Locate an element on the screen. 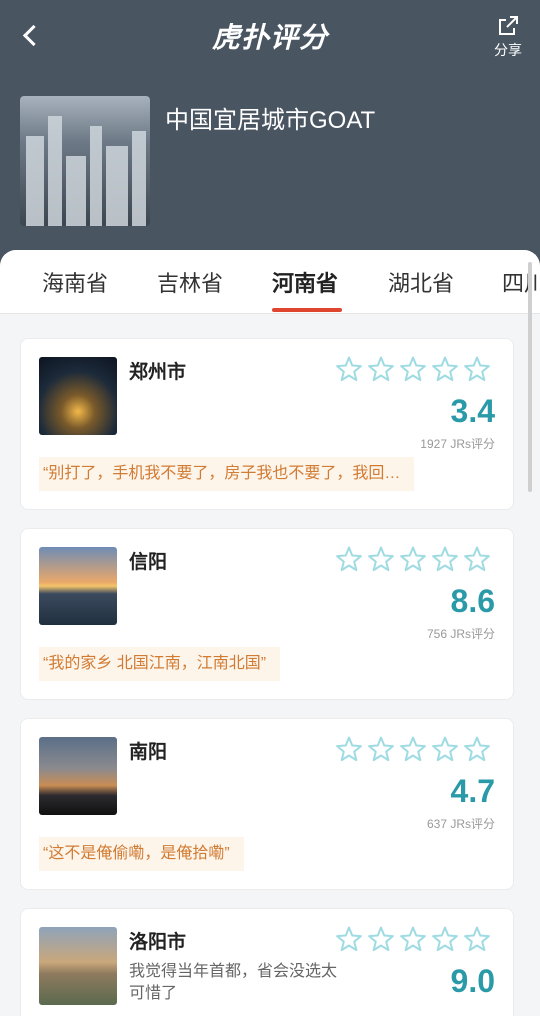 The image size is (540, 1016). city-score: 9.0 is located at coordinates (472, 981).